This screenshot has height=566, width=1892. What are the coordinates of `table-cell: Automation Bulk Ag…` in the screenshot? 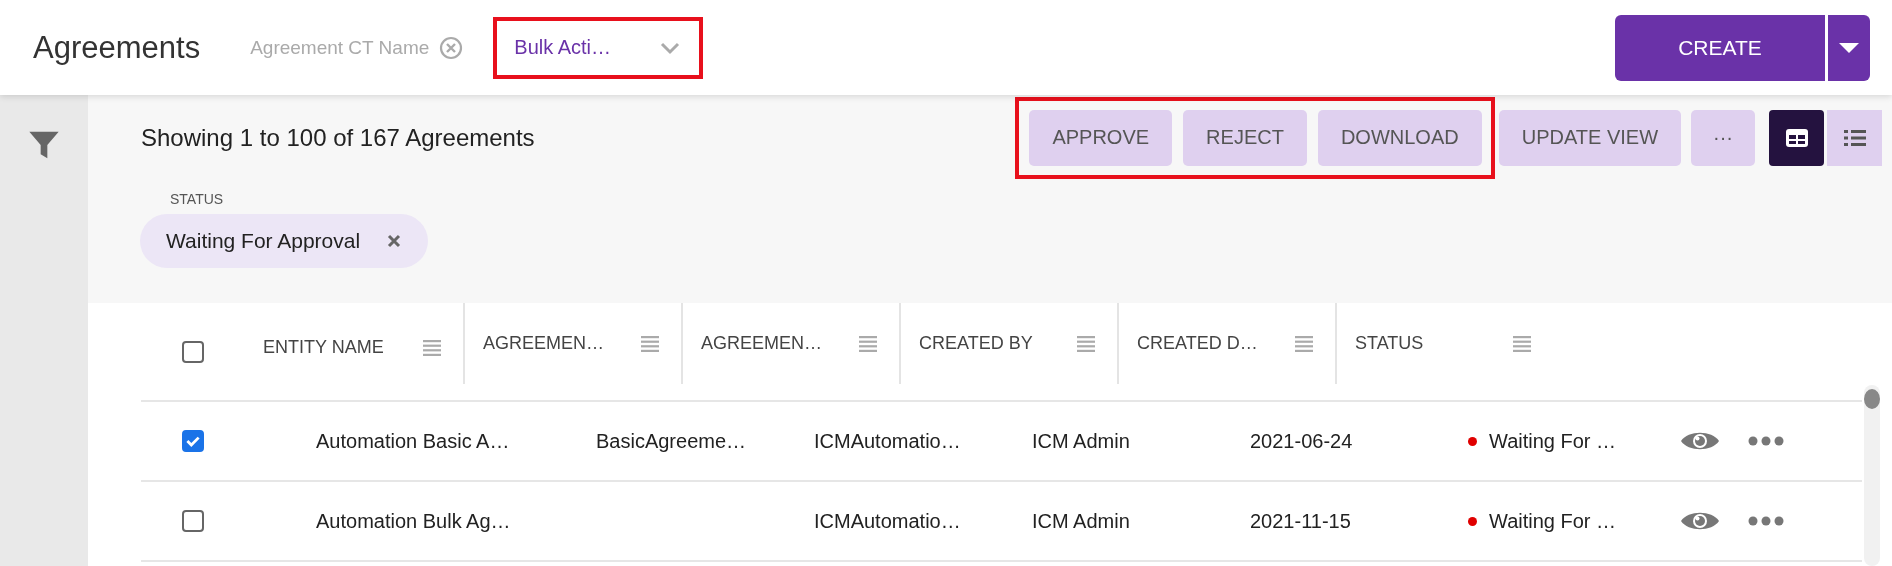 It's located at (413, 520).